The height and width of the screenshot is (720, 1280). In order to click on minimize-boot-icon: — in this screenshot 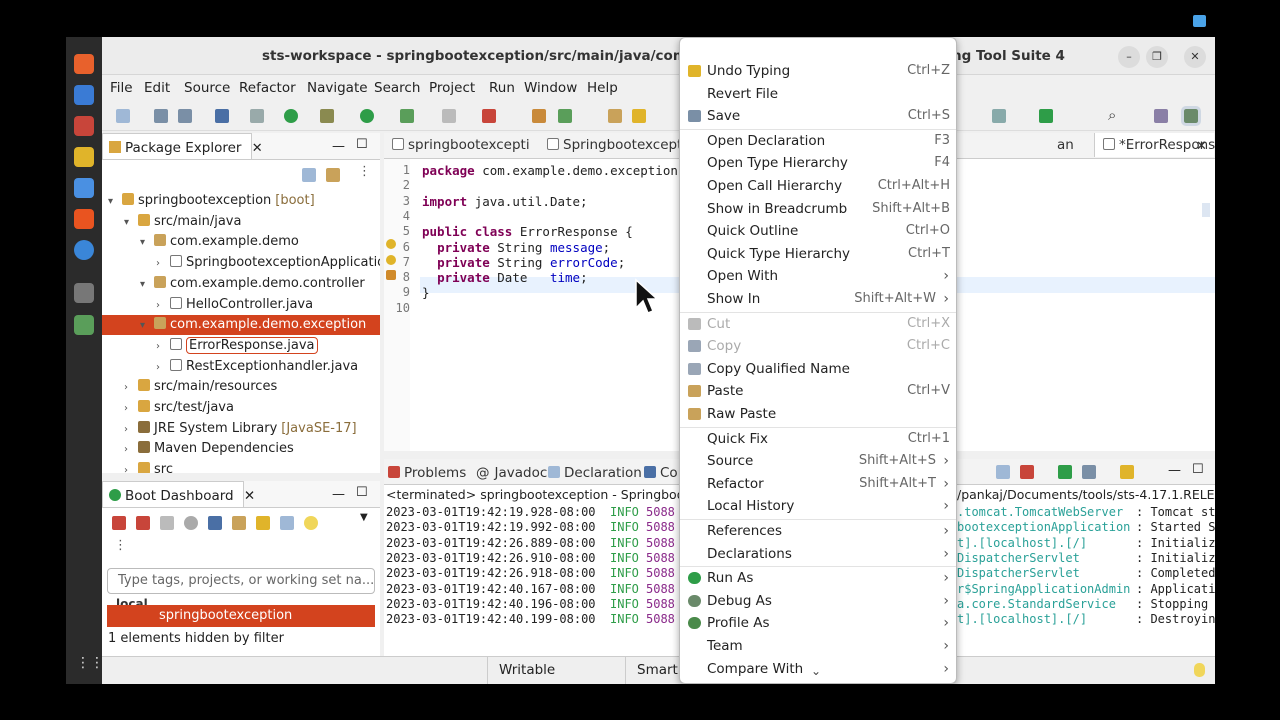, I will do `click(338, 494)`.